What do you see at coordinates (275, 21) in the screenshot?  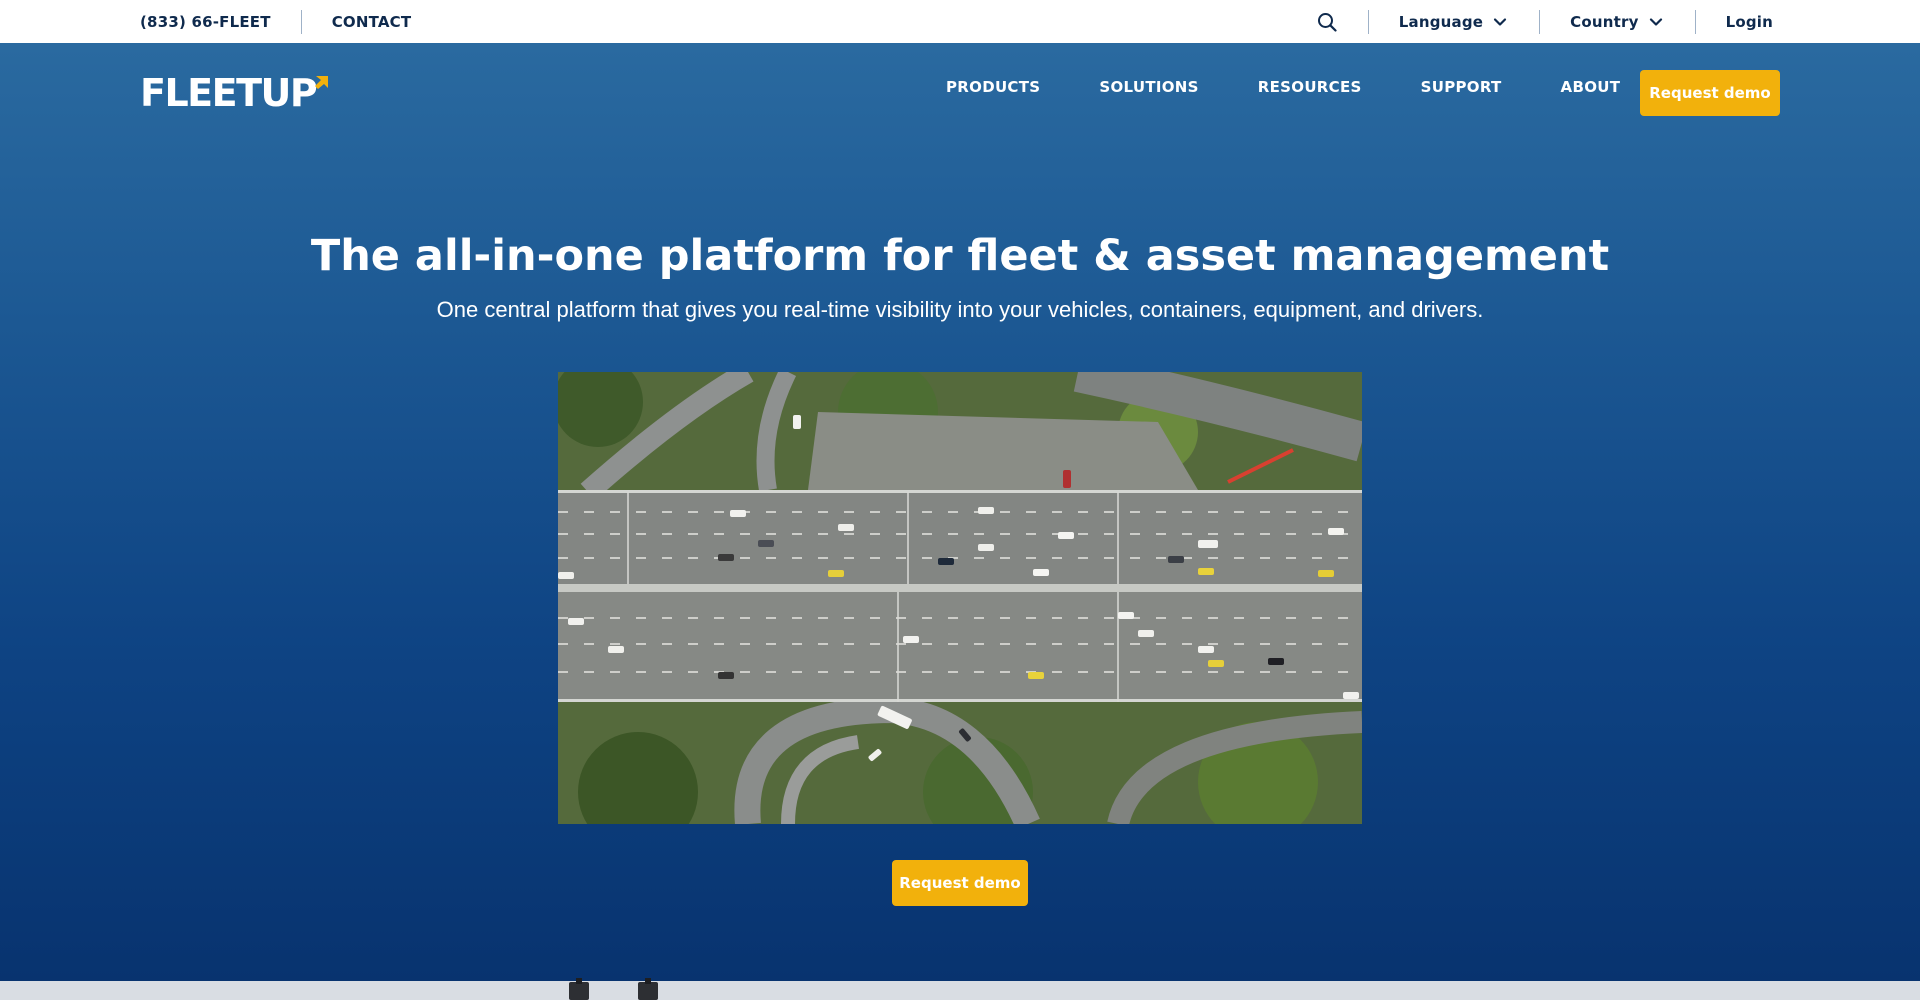 I see `utility-bar-left: (833) 66-FLEET CONTACT` at bounding box center [275, 21].